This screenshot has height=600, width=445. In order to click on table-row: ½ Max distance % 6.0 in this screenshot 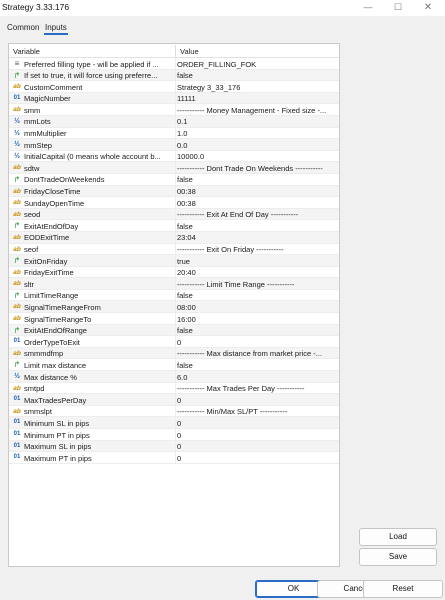, I will do `click(174, 377)`.